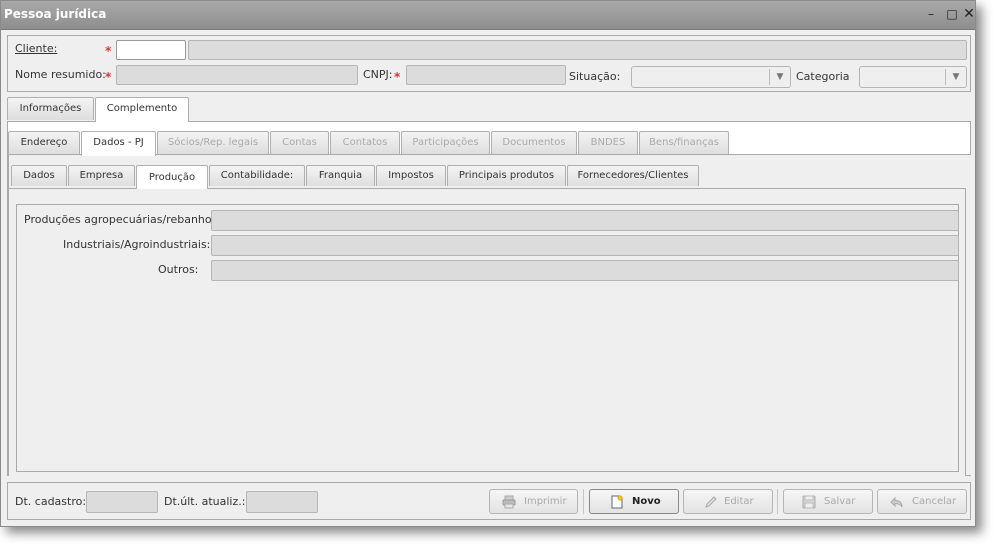 The height and width of the screenshot is (554, 1003). Describe the element at coordinates (213, 142) in the screenshot. I see `tab-socios: Sócios/Rep. legais` at that location.